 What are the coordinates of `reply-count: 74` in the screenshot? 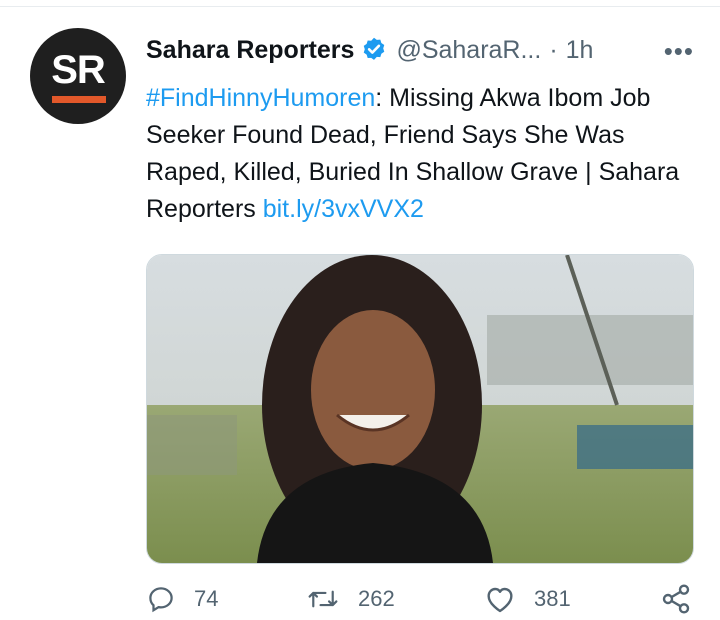 It's located at (206, 598).